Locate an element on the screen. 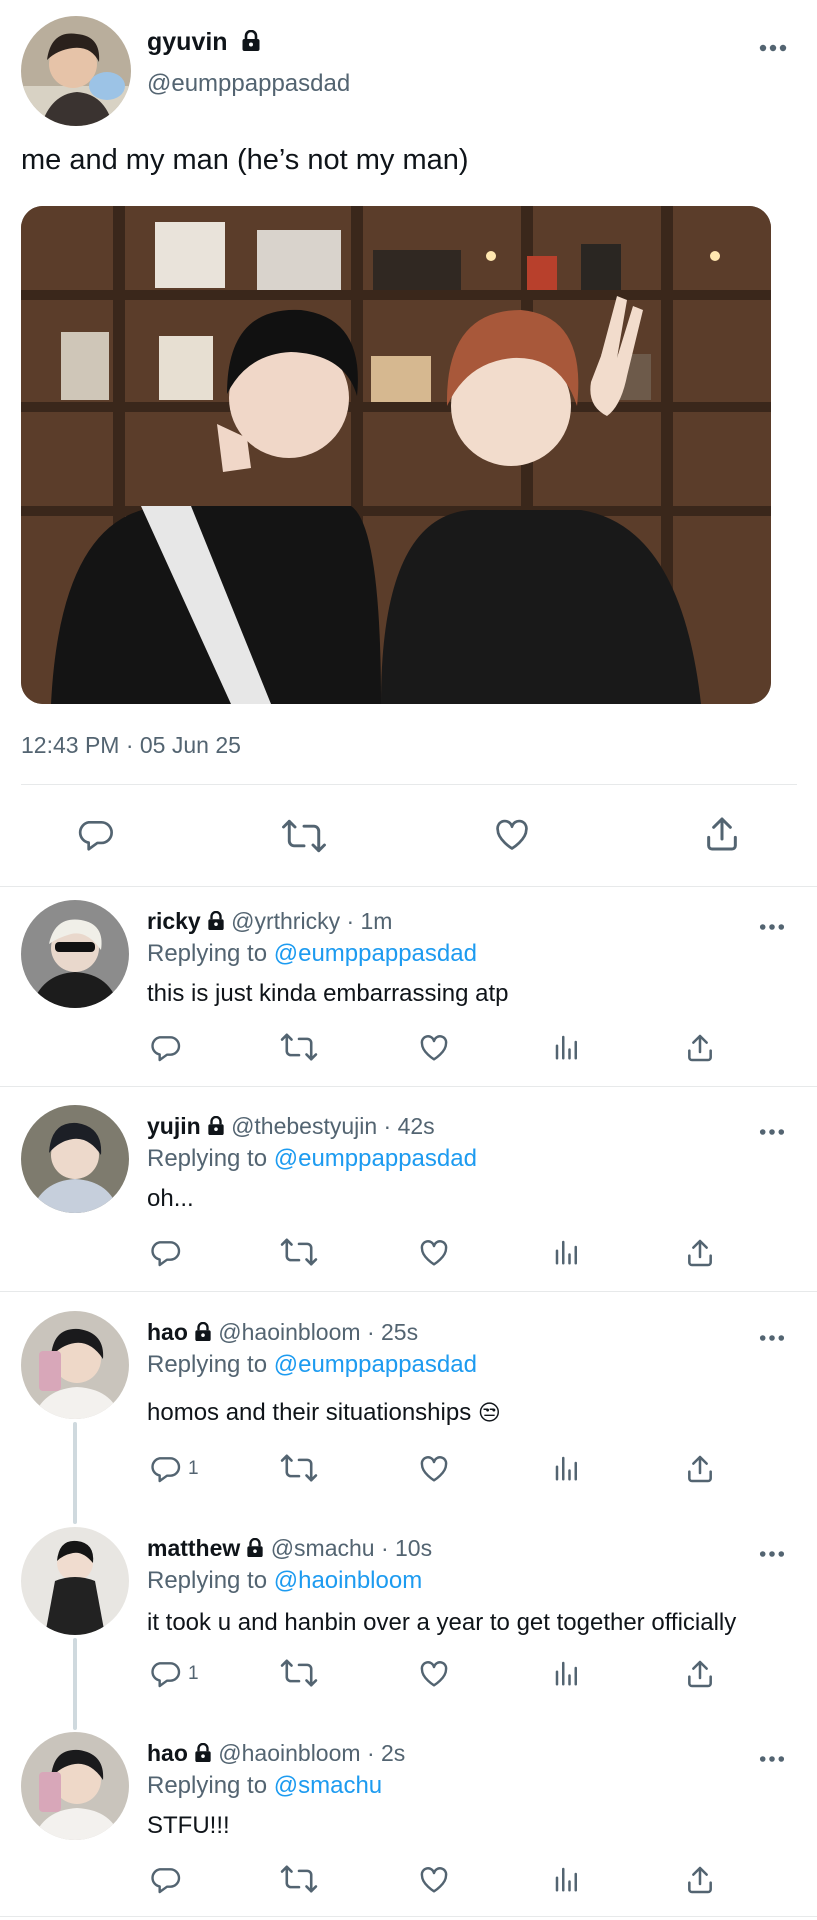 The width and height of the screenshot is (817, 1920). replying-to: Replying to @smachu is located at coordinates (264, 1786).